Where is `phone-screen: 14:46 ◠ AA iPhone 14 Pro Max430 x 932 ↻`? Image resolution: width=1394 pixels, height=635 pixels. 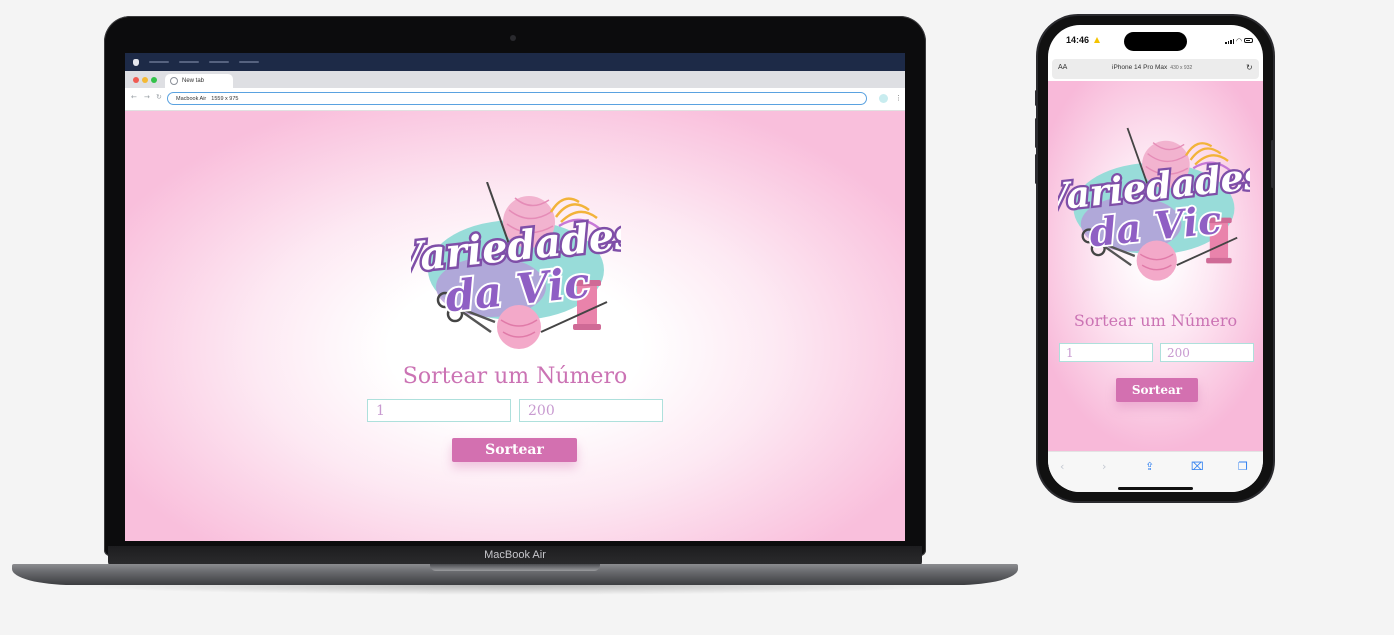 phone-screen: 14:46 ◠ AA iPhone 14 Pro Max430 x 932 ↻ is located at coordinates (1155, 258).